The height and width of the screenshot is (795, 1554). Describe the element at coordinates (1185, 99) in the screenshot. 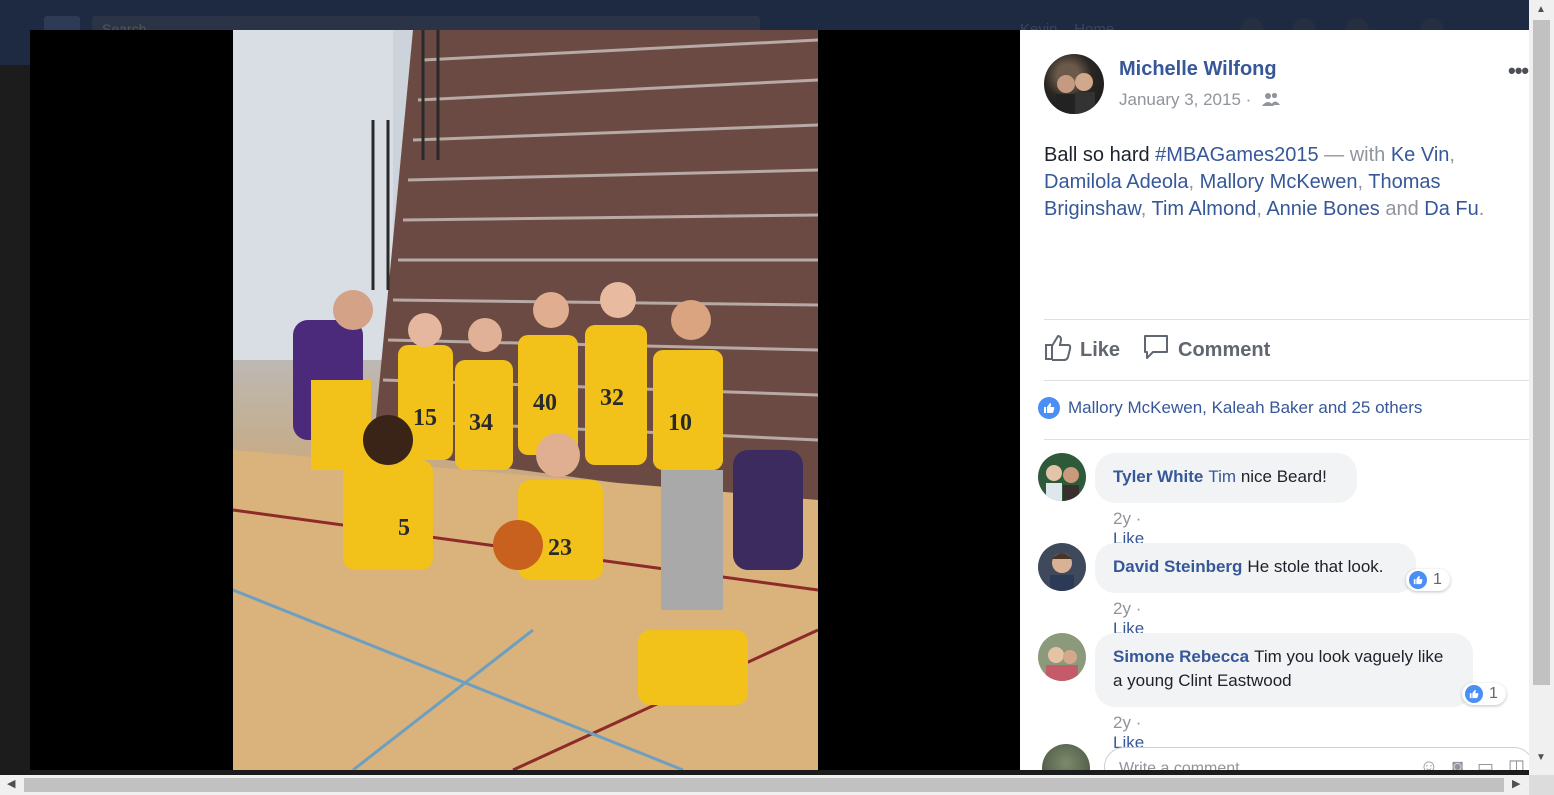

I see `post-date-text: January 3, 2015 ·` at that location.